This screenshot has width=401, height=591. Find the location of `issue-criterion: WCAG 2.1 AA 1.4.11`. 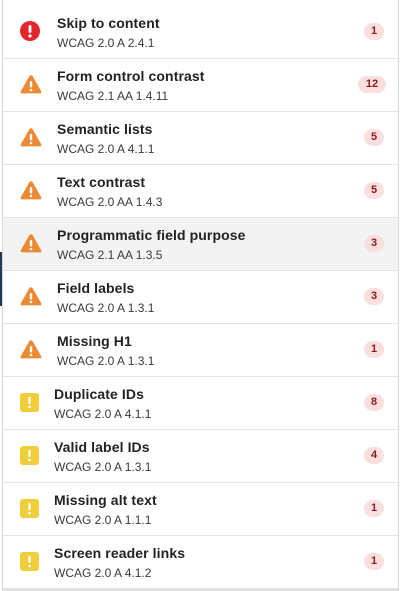

issue-criterion: WCAG 2.1 AA 1.4.11 is located at coordinates (113, 96).